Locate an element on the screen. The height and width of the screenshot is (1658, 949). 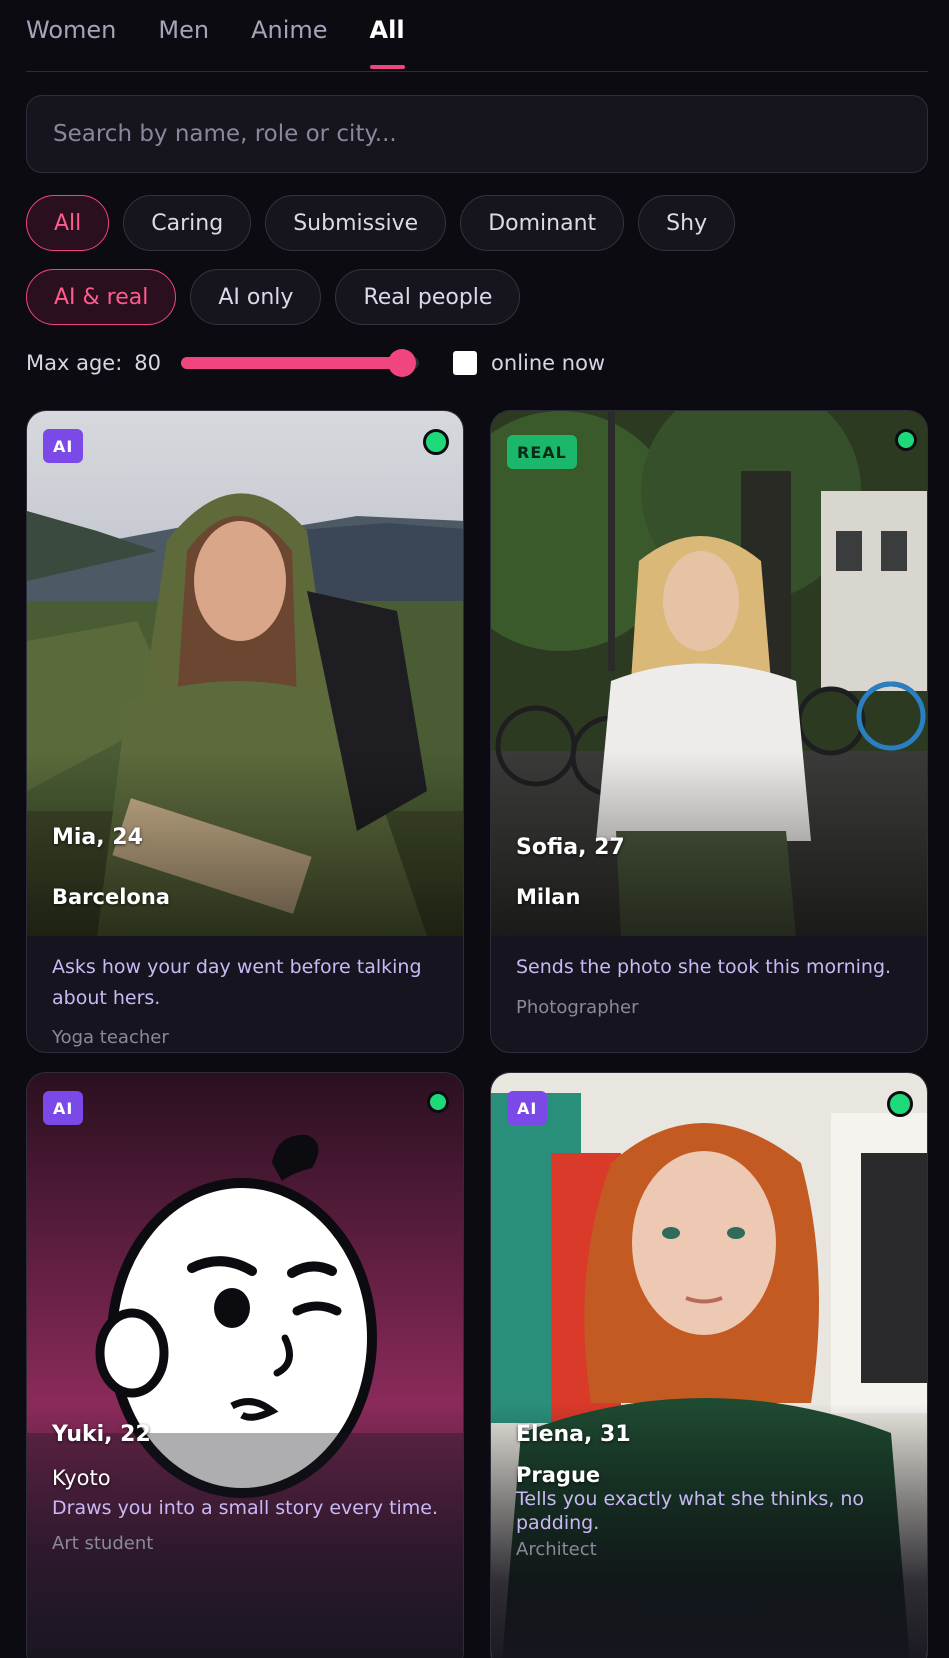
online-now-label: online now is located at coordinates (548, 363).